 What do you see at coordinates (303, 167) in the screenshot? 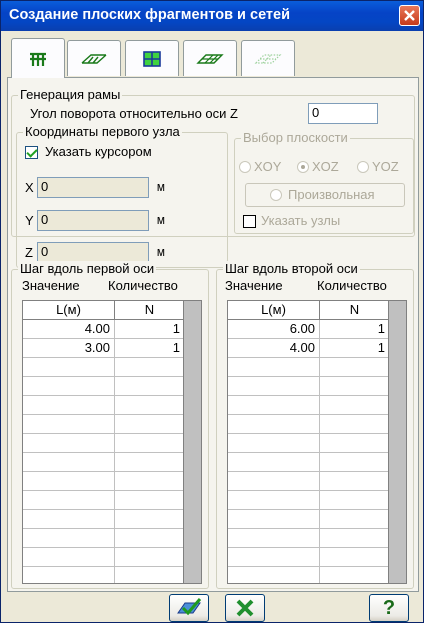
I see `radio-xoz` at bounding box center [303, 167].